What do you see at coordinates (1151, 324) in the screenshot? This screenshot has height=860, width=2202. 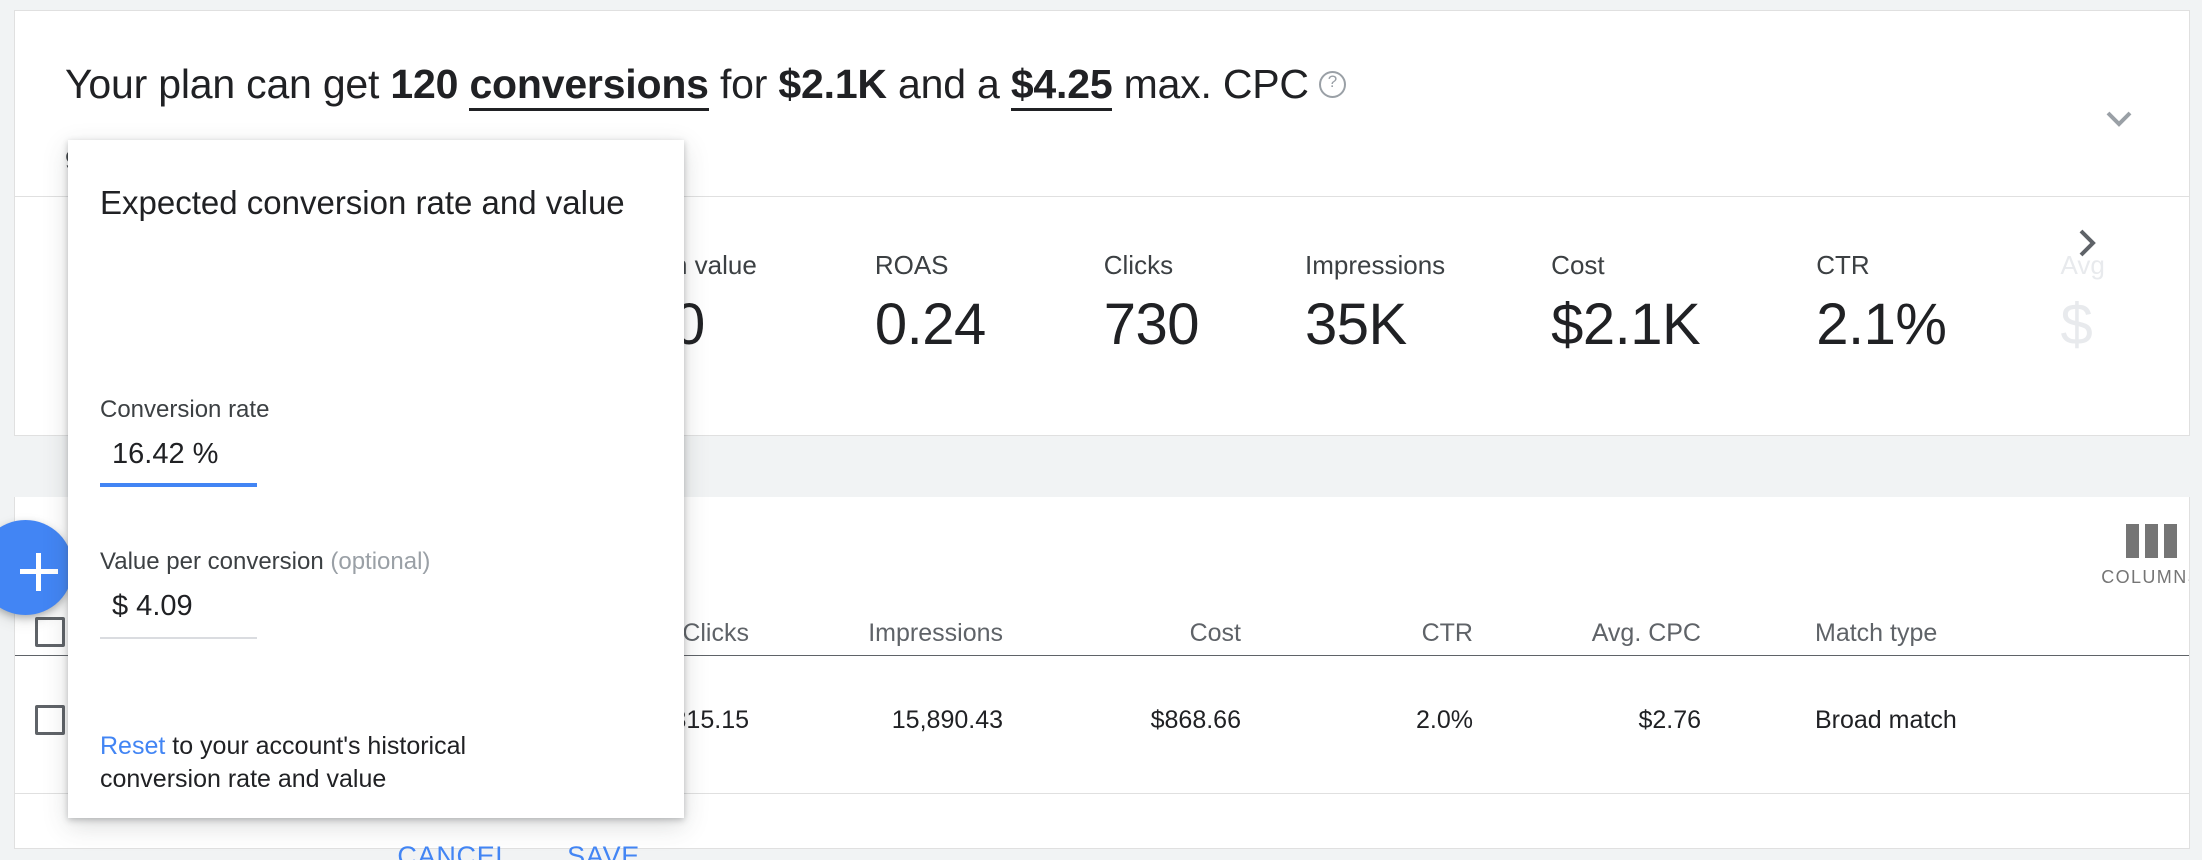 I see `metric-value: 730` at bounding box center [1151, 324].